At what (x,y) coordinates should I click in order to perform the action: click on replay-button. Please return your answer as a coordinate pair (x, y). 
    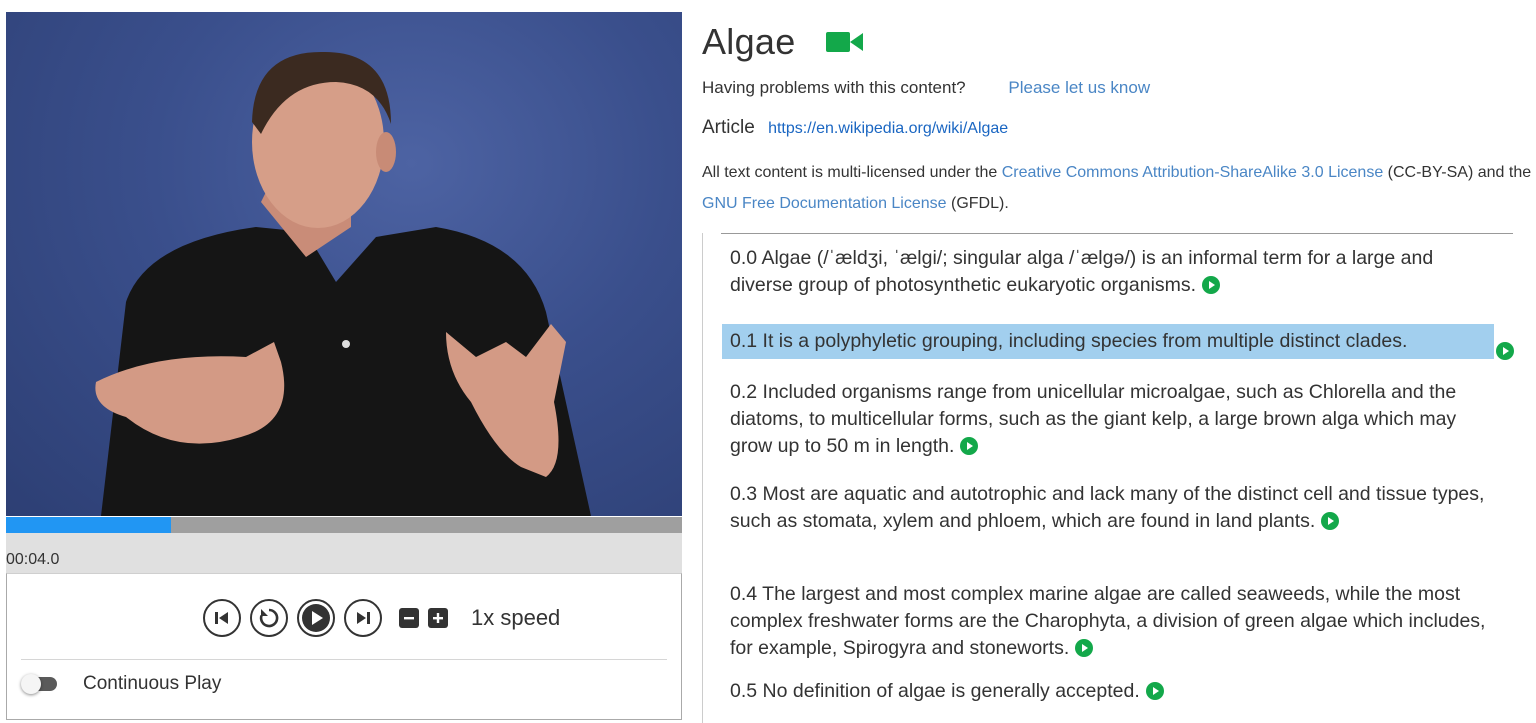
    Looking at the image, I should click on (269, 618).